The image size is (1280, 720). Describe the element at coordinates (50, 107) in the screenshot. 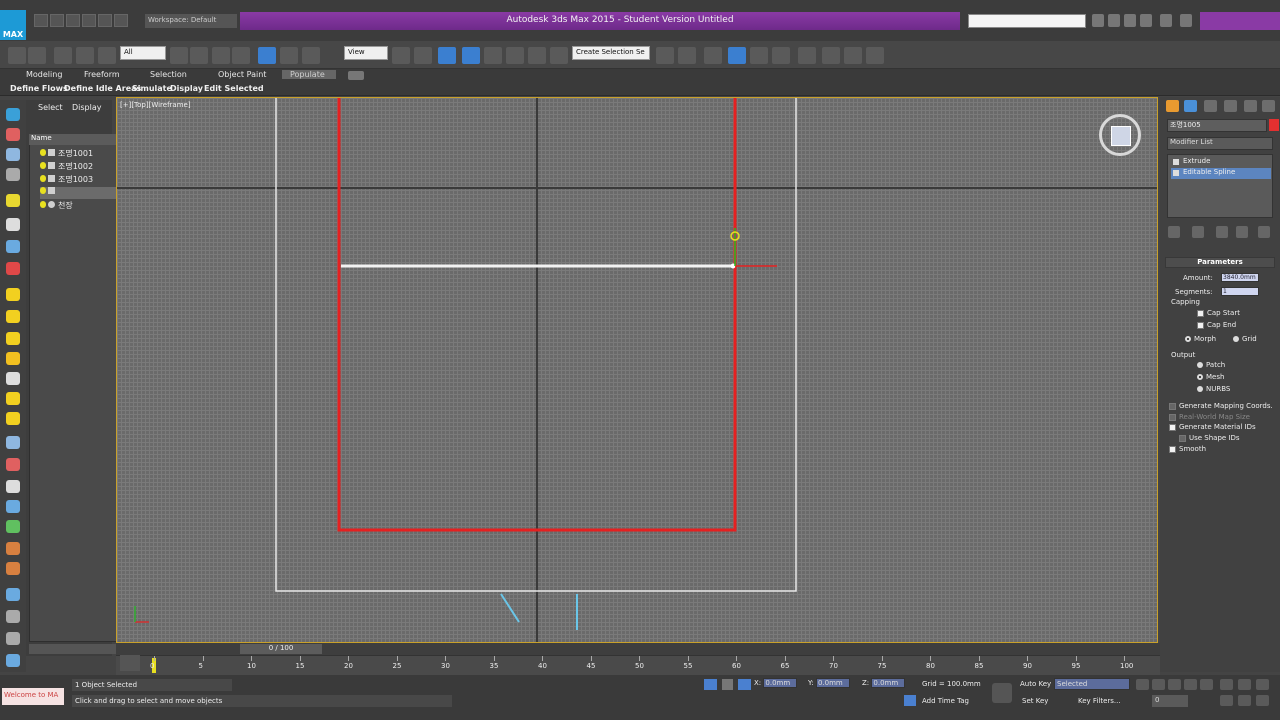

I see `tab-select: Select` at that location.